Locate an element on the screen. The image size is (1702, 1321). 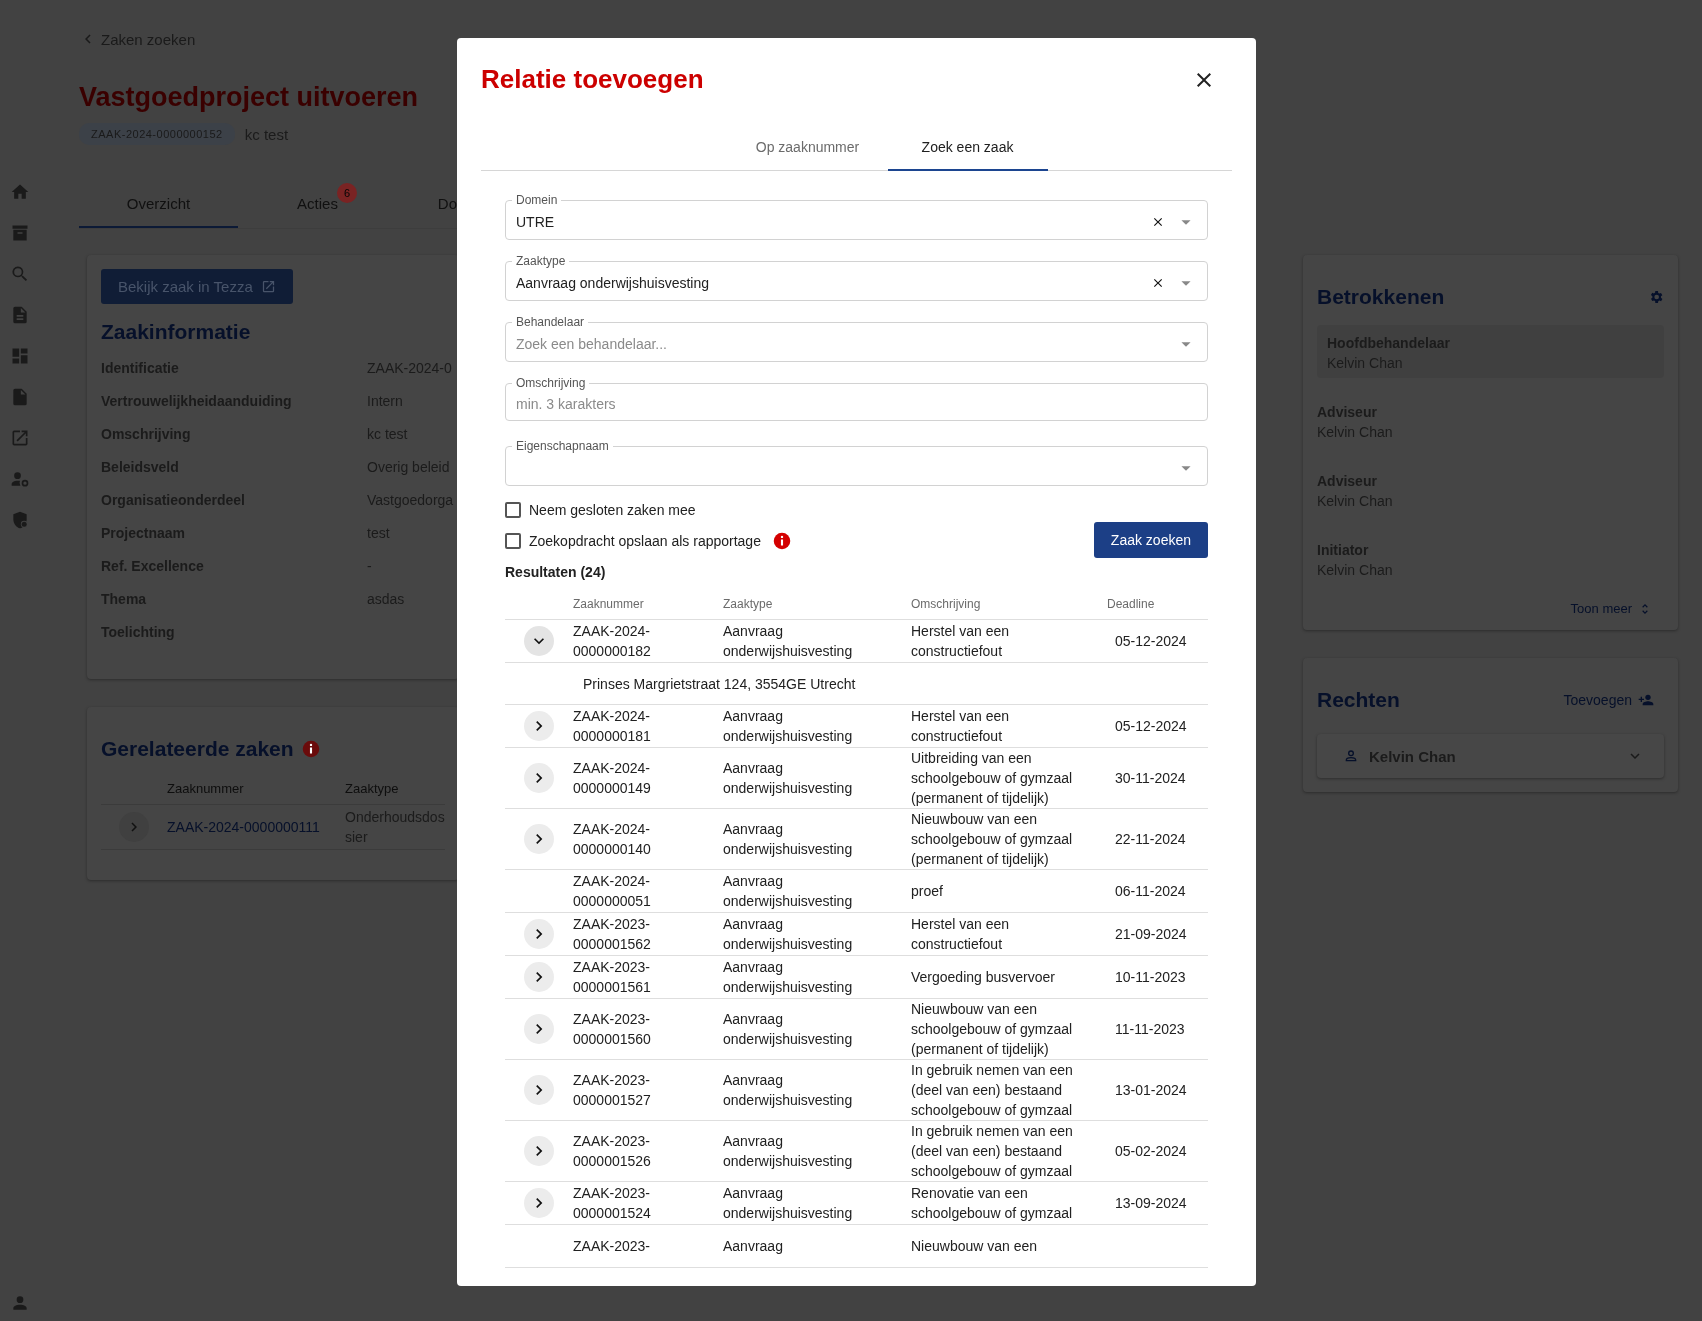
table-cell: 21-09-2024 is located at coordinates (1151, 934).